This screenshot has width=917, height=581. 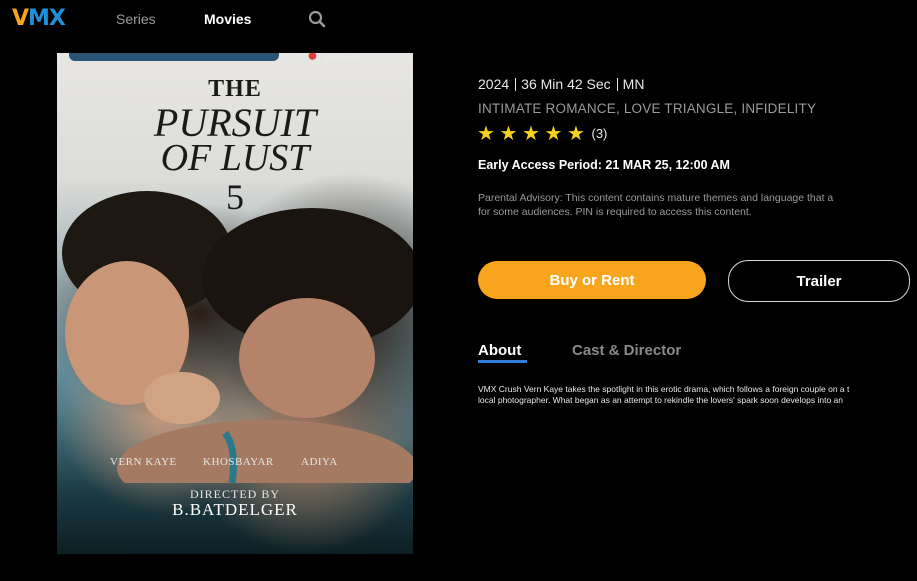 What do you see at coordinates (174, 57) in the screenshot?
I see `poster-top-banner` at bounding box center [174, 57].